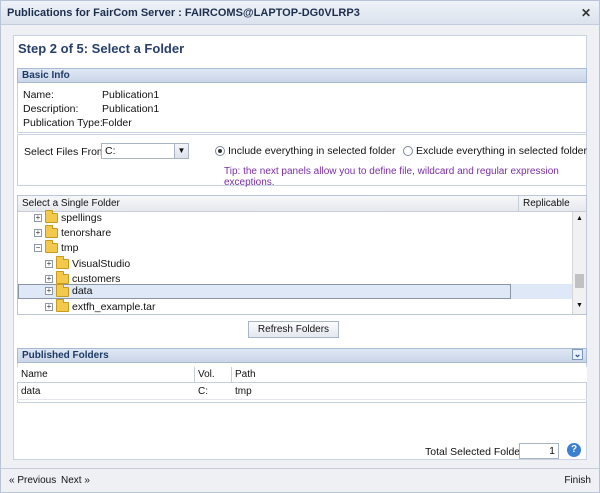 The width and height of the screenshot is (600, 493). I want to click on row-vol: C:, so click(203, 391).